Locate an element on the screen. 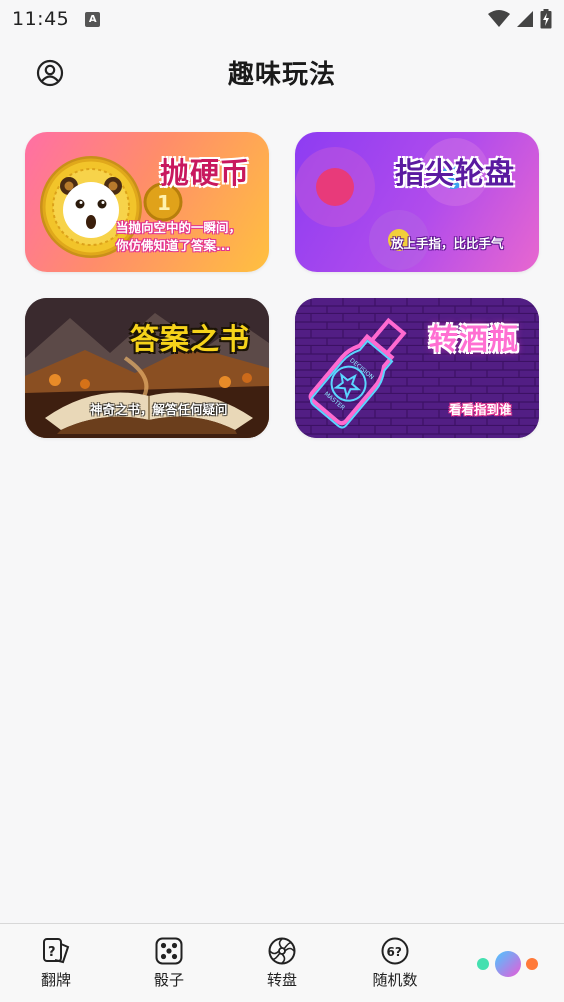 The height and width of the screenshot is (1002, 564). random-number-icon: 6? is located at coordinates (395, 951).